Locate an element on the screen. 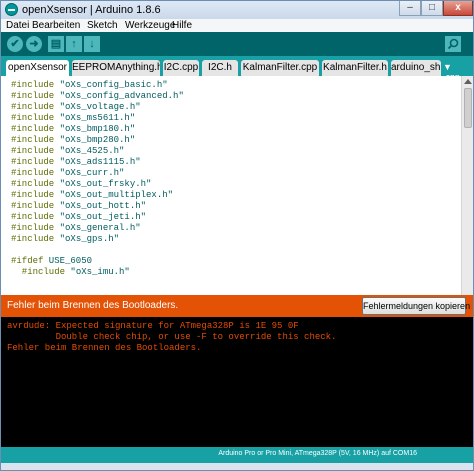 This screenshot has width=474, height=471. code-line: #include "oXs_bmp180.h" is located at coordinates (73, 129).